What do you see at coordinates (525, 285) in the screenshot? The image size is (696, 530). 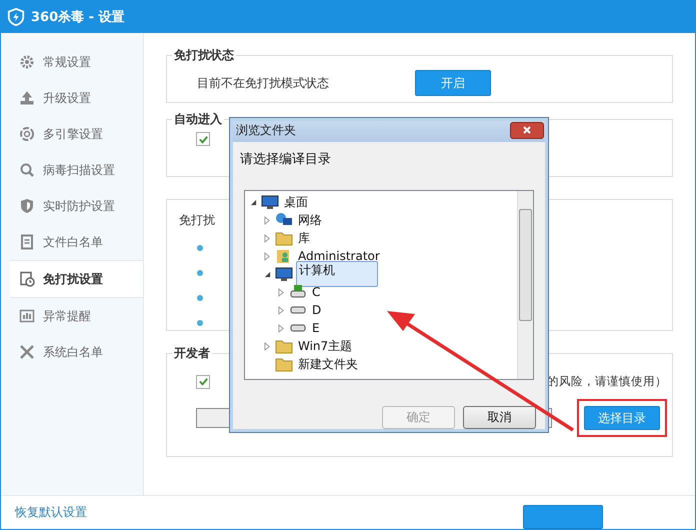 I see `scrollbar` at bounding box center [525, 285].